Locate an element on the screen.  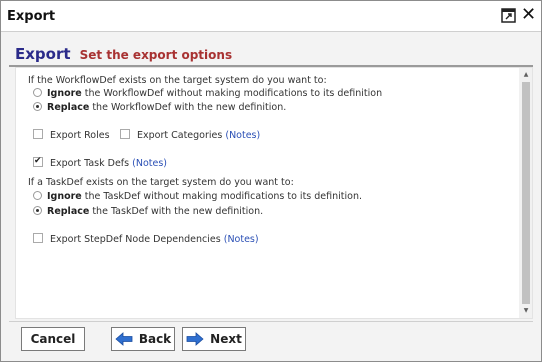
export-stepdef-option: Export StepDef Node Dependencies (Notes) is located at coordinates (146, 239).